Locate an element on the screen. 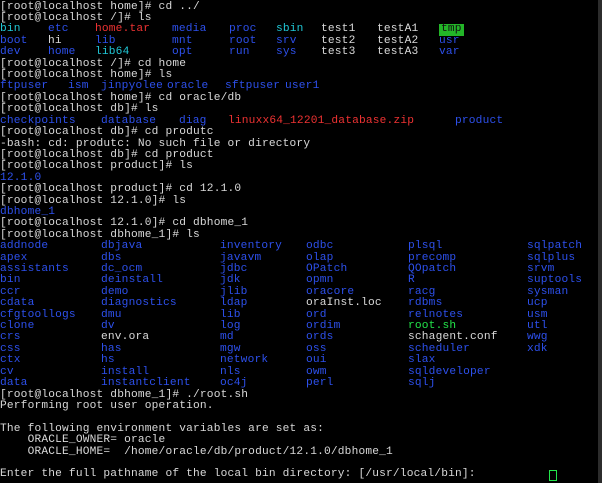 Image resolution: width=602 pixels, height=483 pixels. listing-entry-dir: addnode is located at coordinates (24, 246).